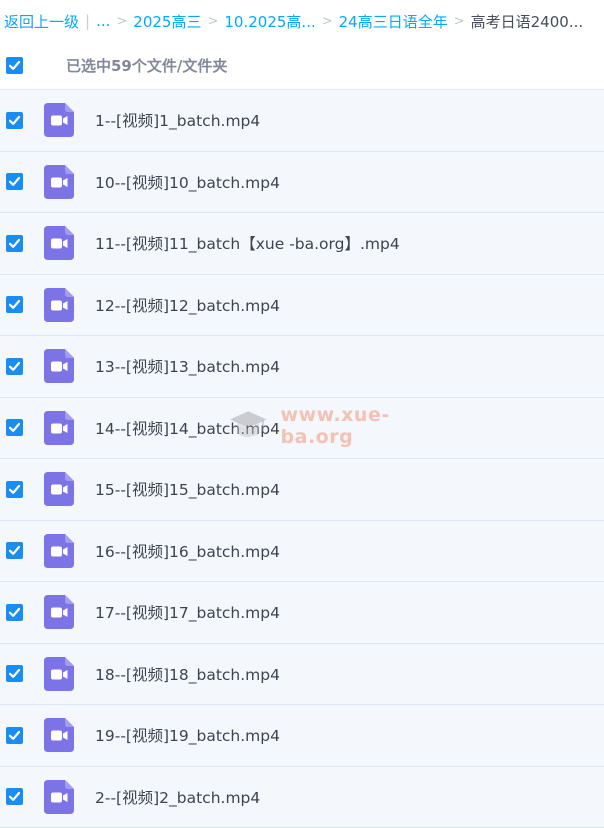  I want to click on file-row: 17--[视频]17_batch.mp4, so click(302, 613).